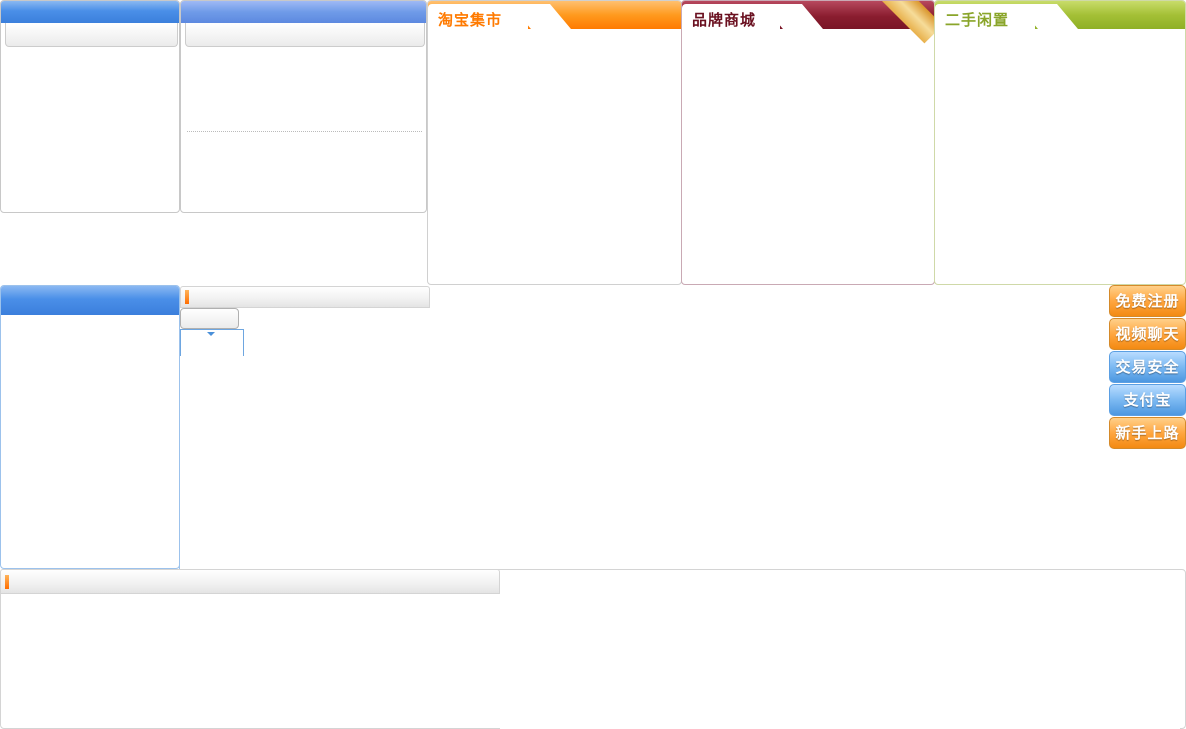  Describe the element at coordinates (724, 19) in the screenshot. I see `market-title-brand: 品牌商城` at that location.